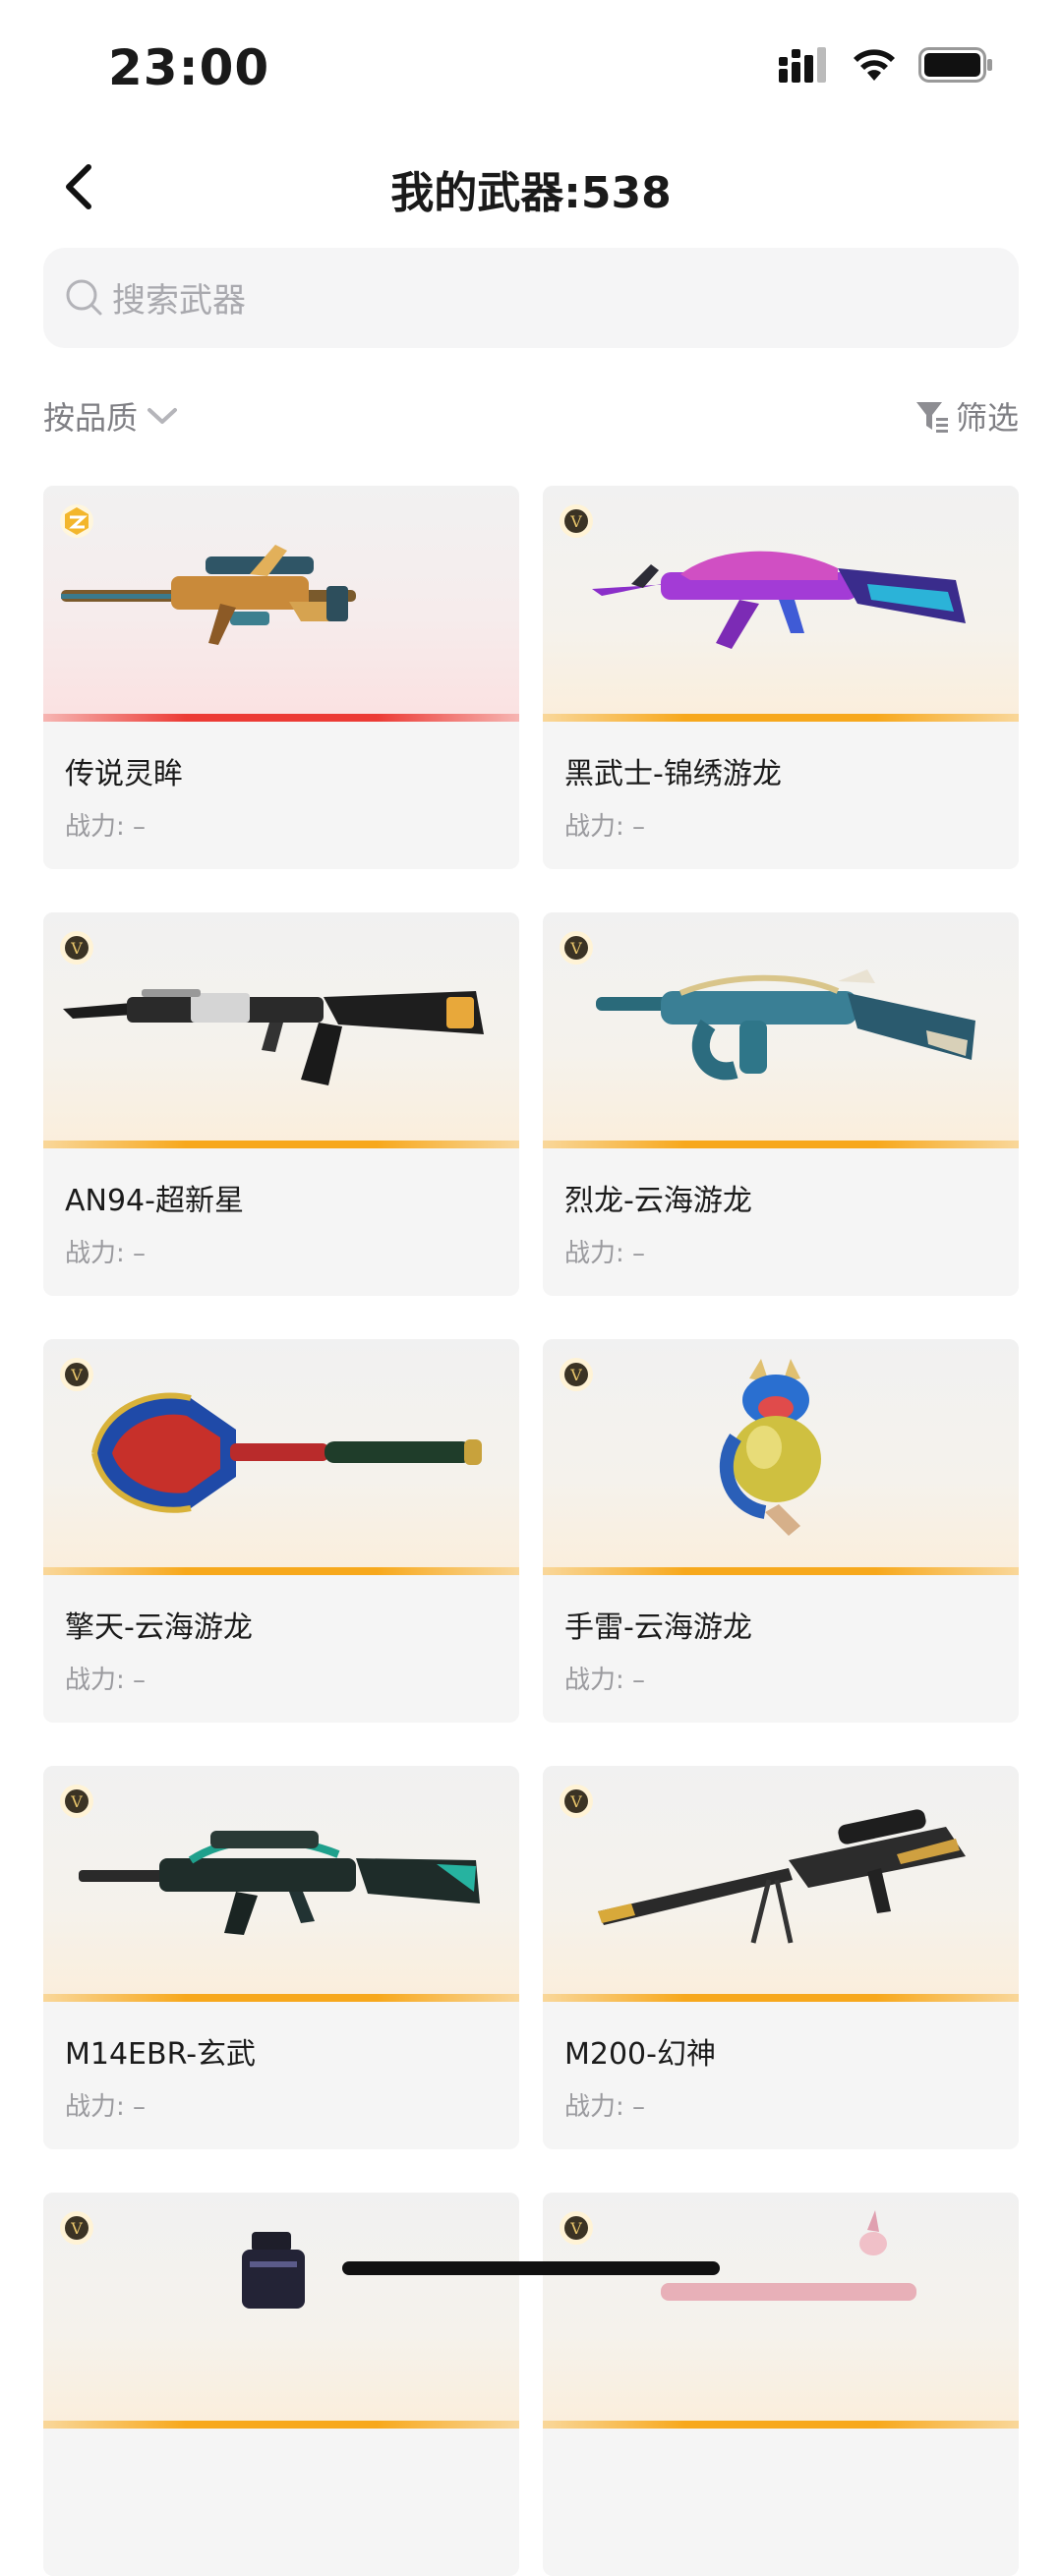 This screenshot has width=1062, height=2576. I want to click on filter-icon, so click(931, 417).